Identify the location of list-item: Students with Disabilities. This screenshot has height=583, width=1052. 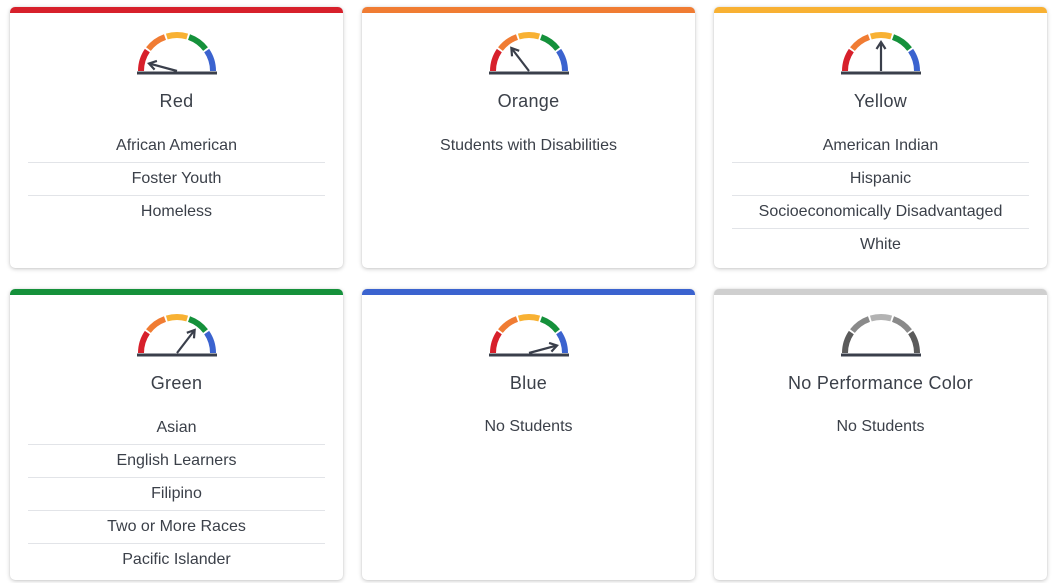
(528, 145).